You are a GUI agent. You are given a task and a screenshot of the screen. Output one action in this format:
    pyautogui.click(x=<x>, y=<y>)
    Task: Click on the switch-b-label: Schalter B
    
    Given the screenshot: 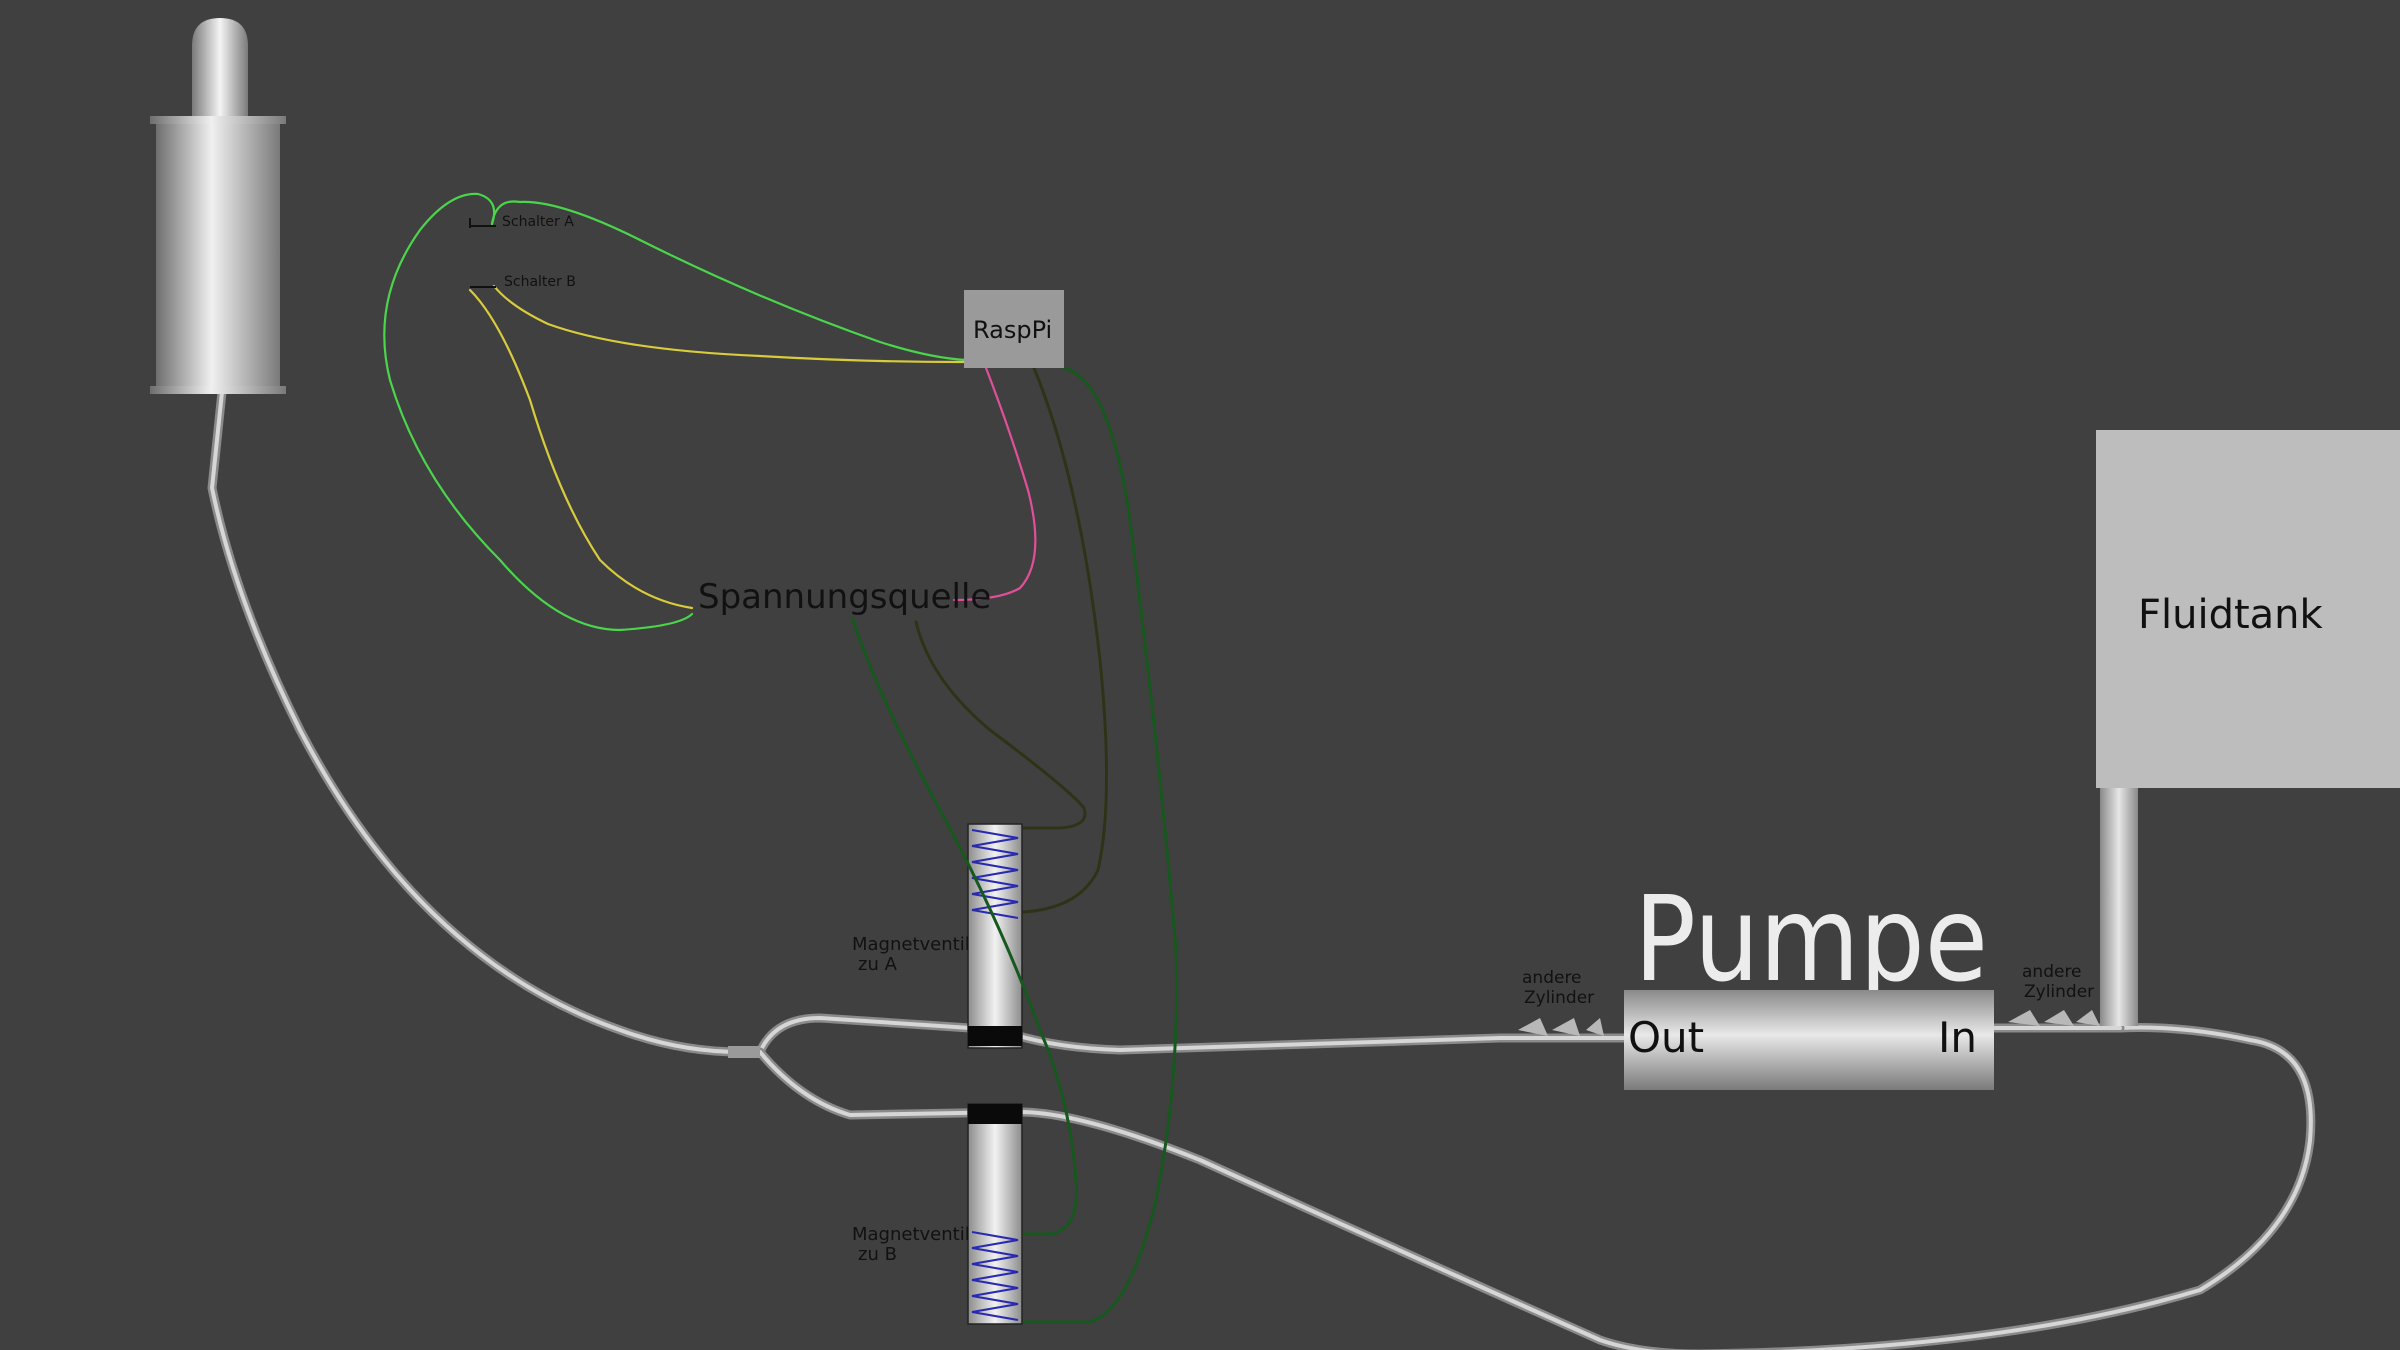 What is the action you would take?
    pyautogui.click(x=540, y=282)
    